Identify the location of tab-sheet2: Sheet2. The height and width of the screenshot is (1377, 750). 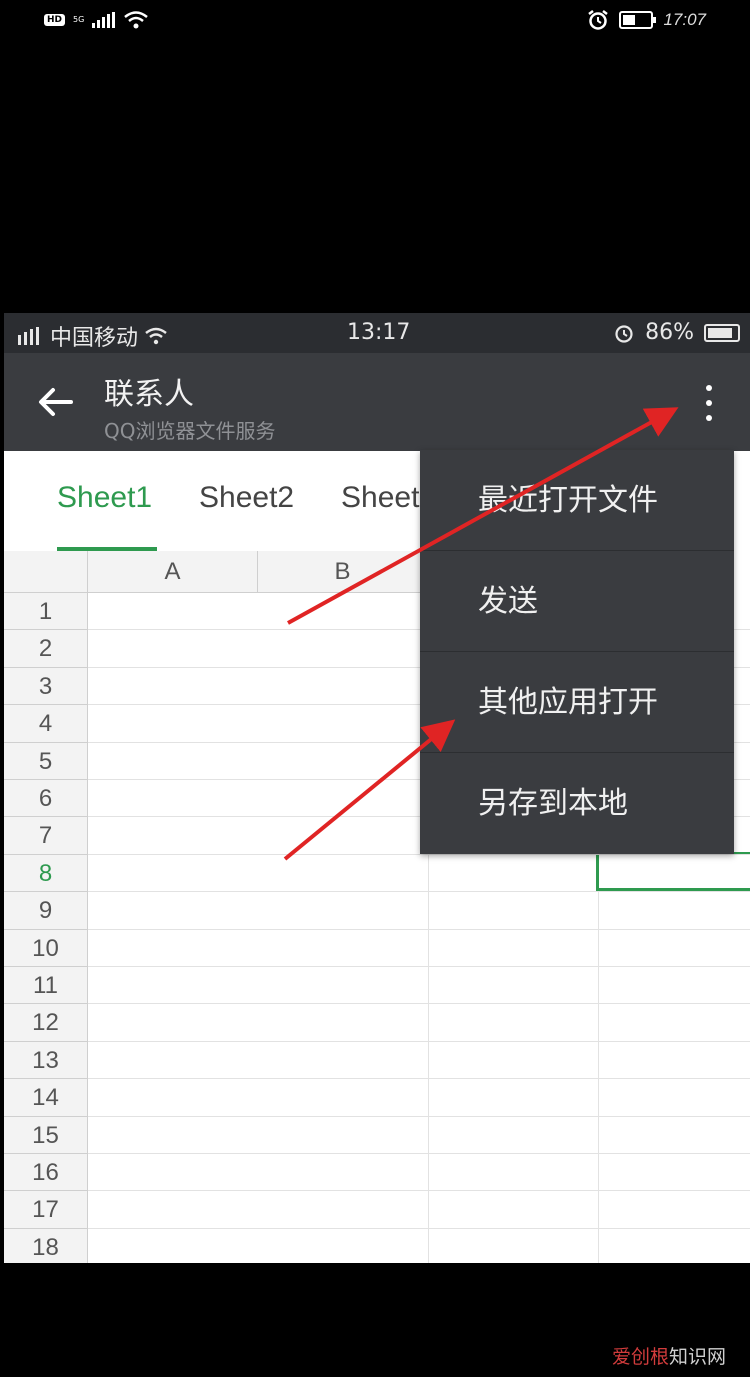
(246, 498).